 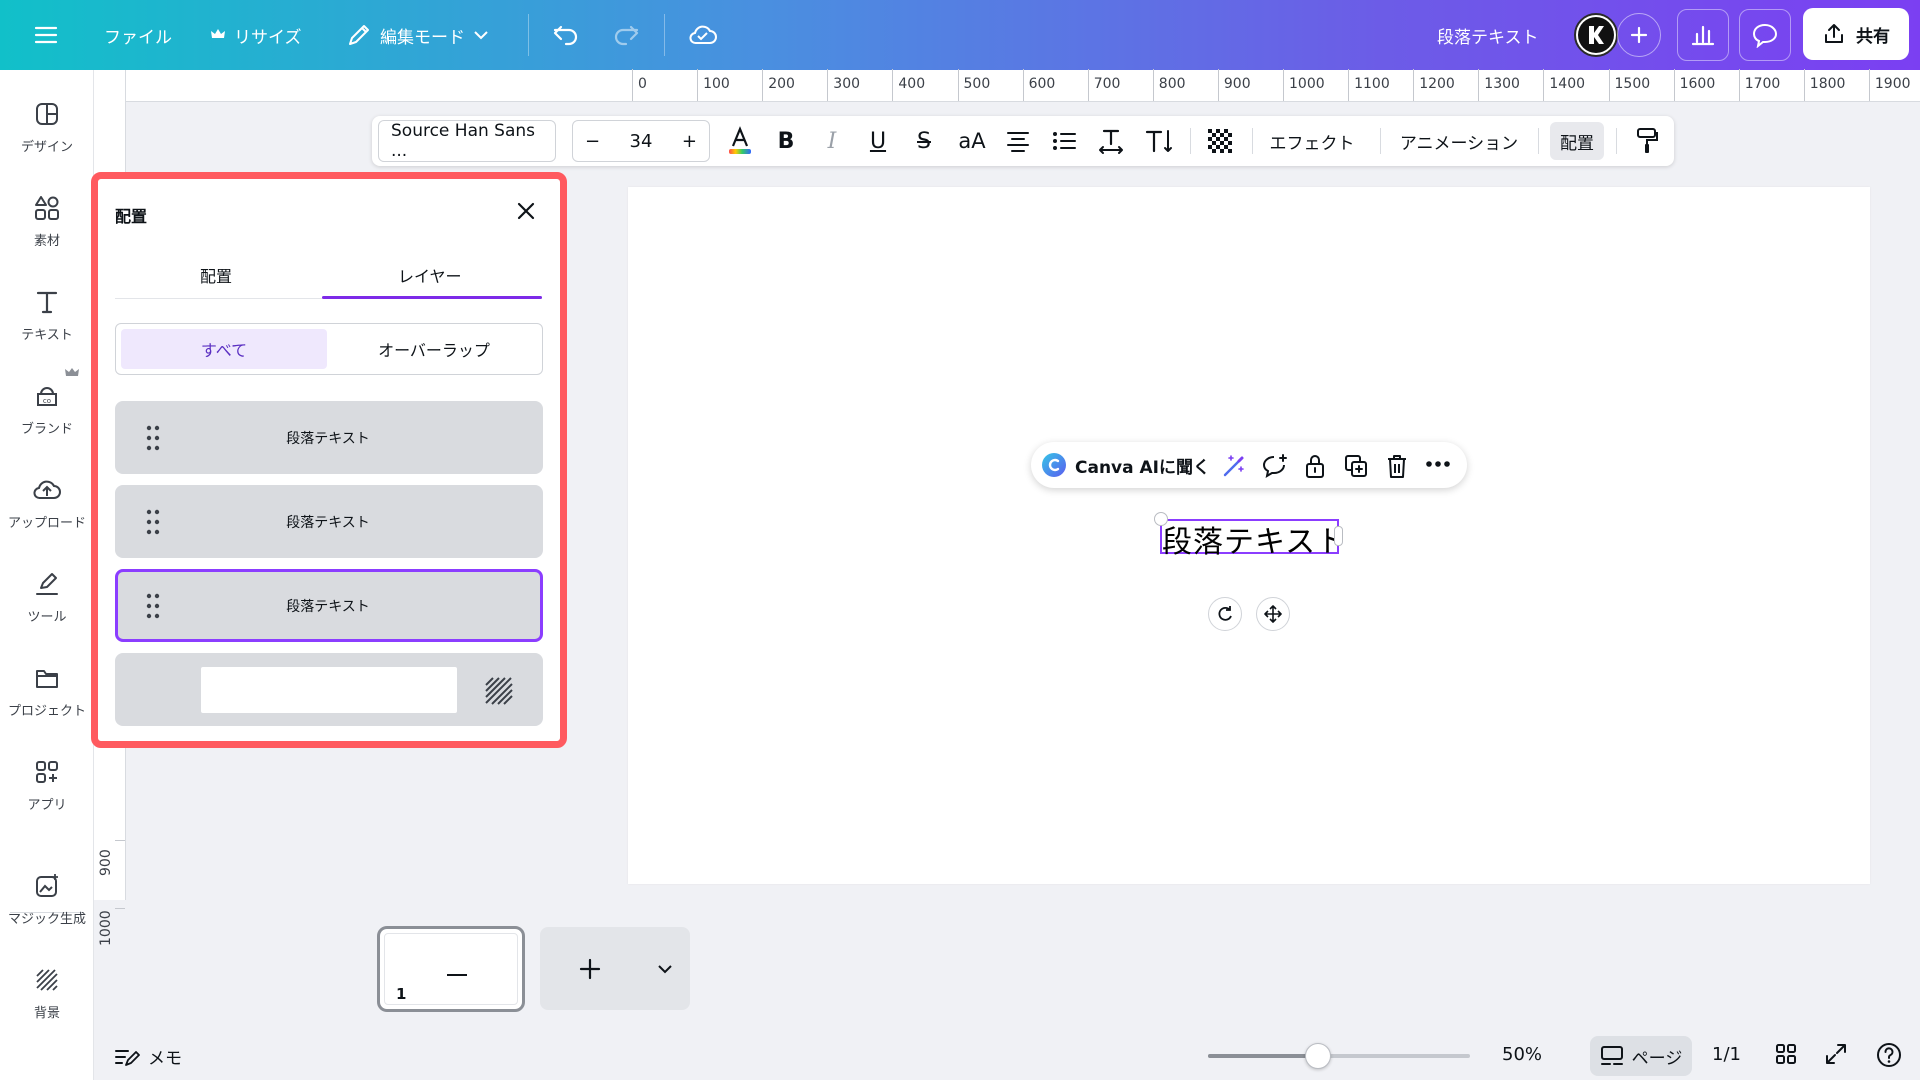 What do you see at coordinates (1459, 141) in the screenshot?
I see `animate-button: アニメーション` at bounding box center [1459, 141].